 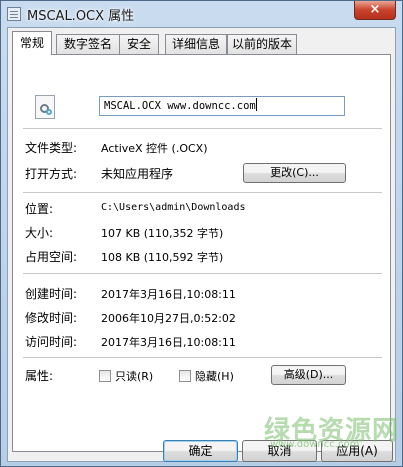 What do you see at coordinates (168, 342) in the screenshot?
I see `accessed-value: 2017年3月16日,10:08:11` at bounding box center [168, 342].